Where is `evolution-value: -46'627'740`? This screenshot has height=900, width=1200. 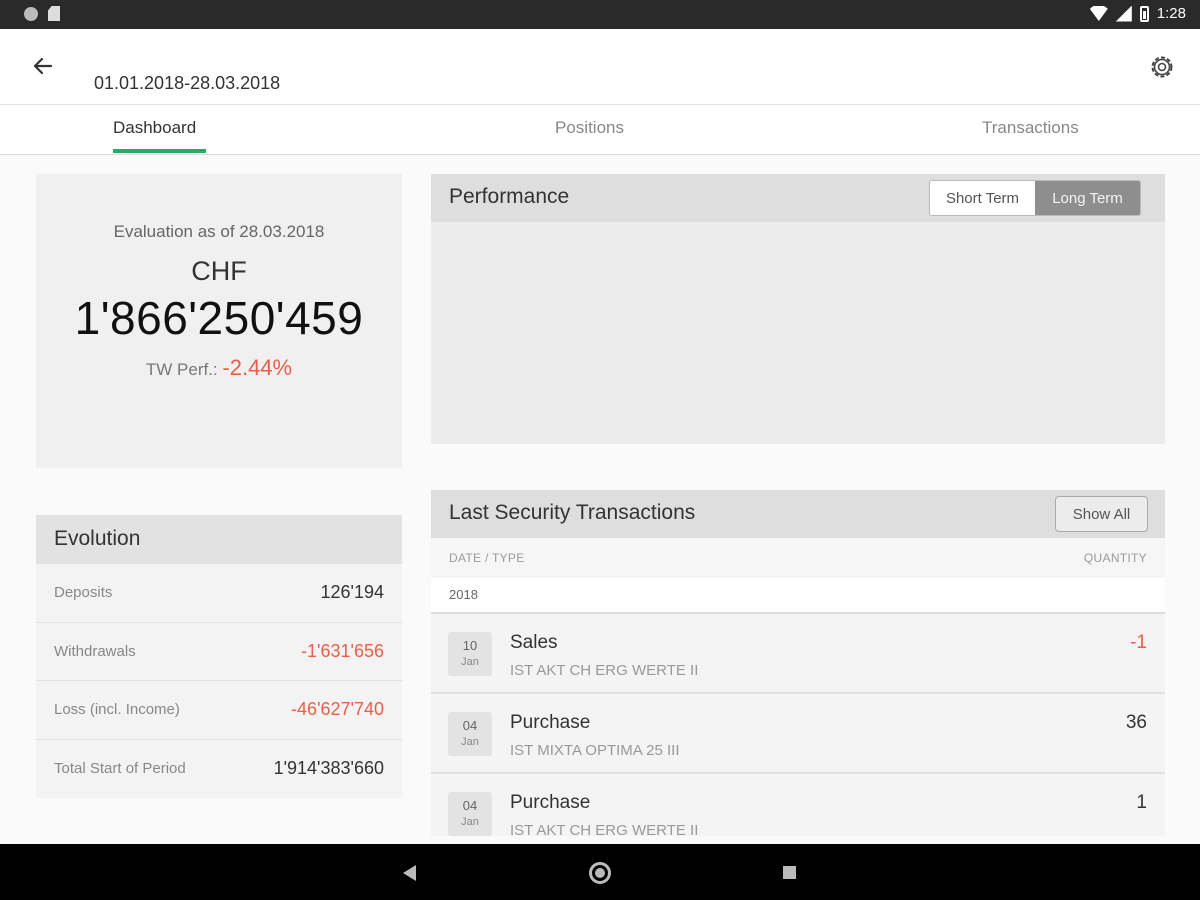 evolution-value: -46'627'740 is located at coordinates (337, 709).